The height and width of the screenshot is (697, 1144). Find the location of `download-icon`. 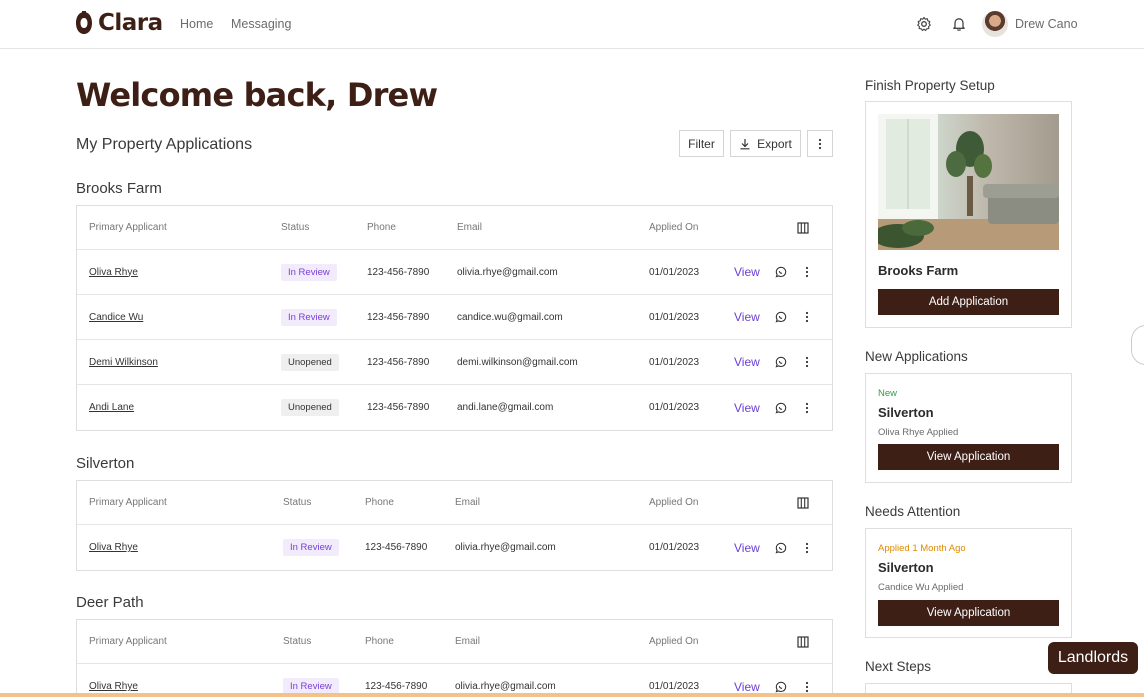

download-icon is located at coordinates (745, 143).